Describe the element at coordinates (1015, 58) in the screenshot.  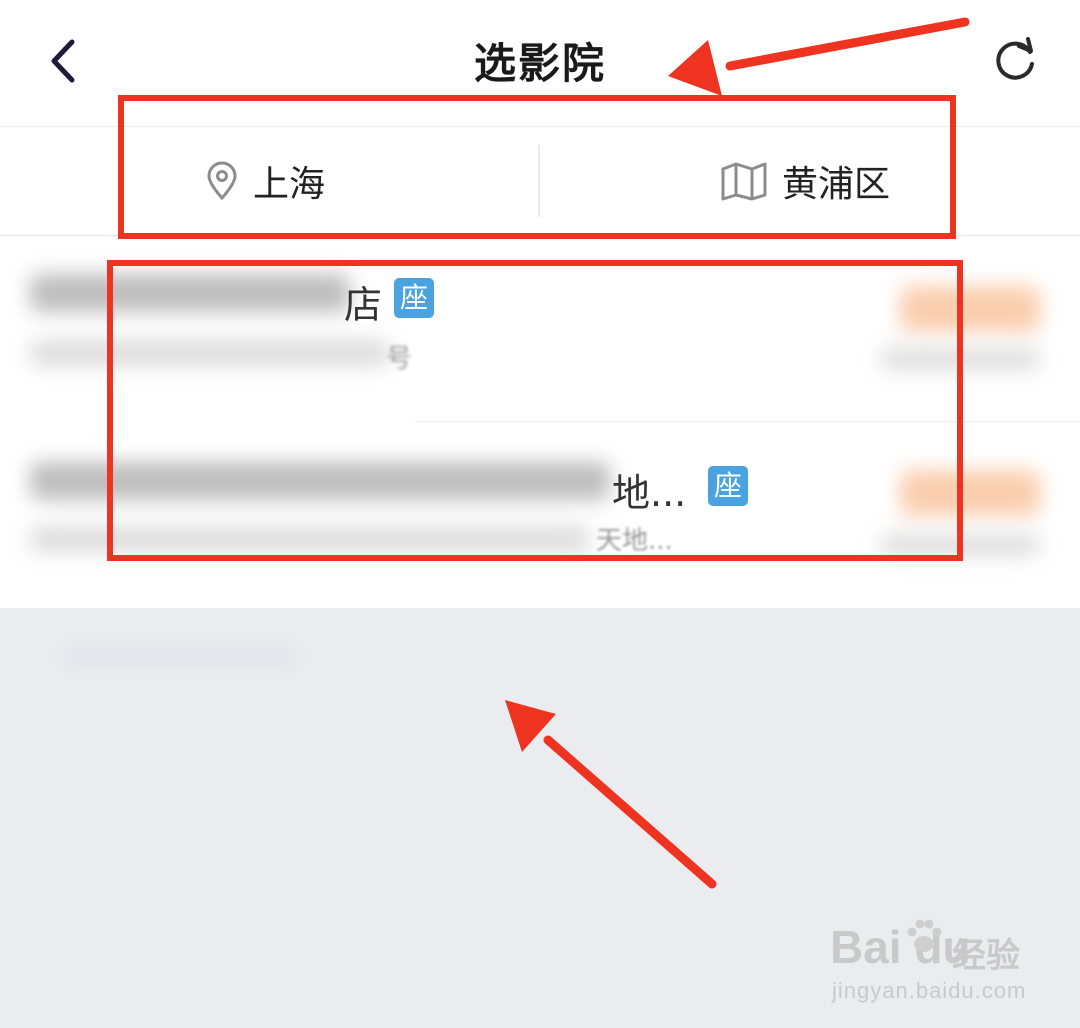
I see `refresh-icon` at that location.